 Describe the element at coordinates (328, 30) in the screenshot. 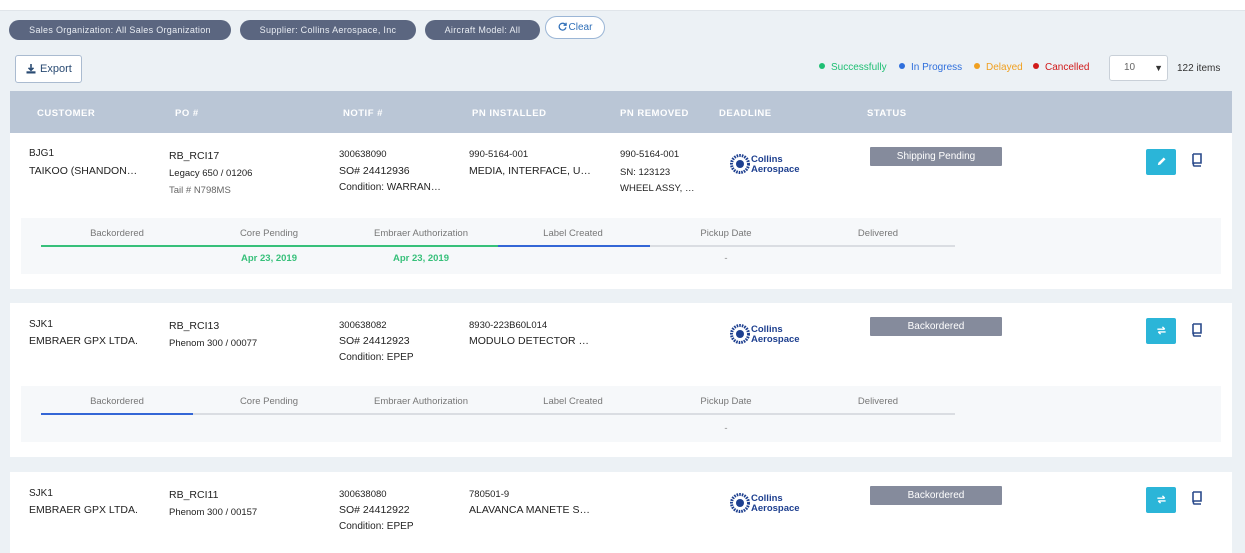

I see `filter-supplier: Supplier: Collins Aerospace, Inc` at that location.